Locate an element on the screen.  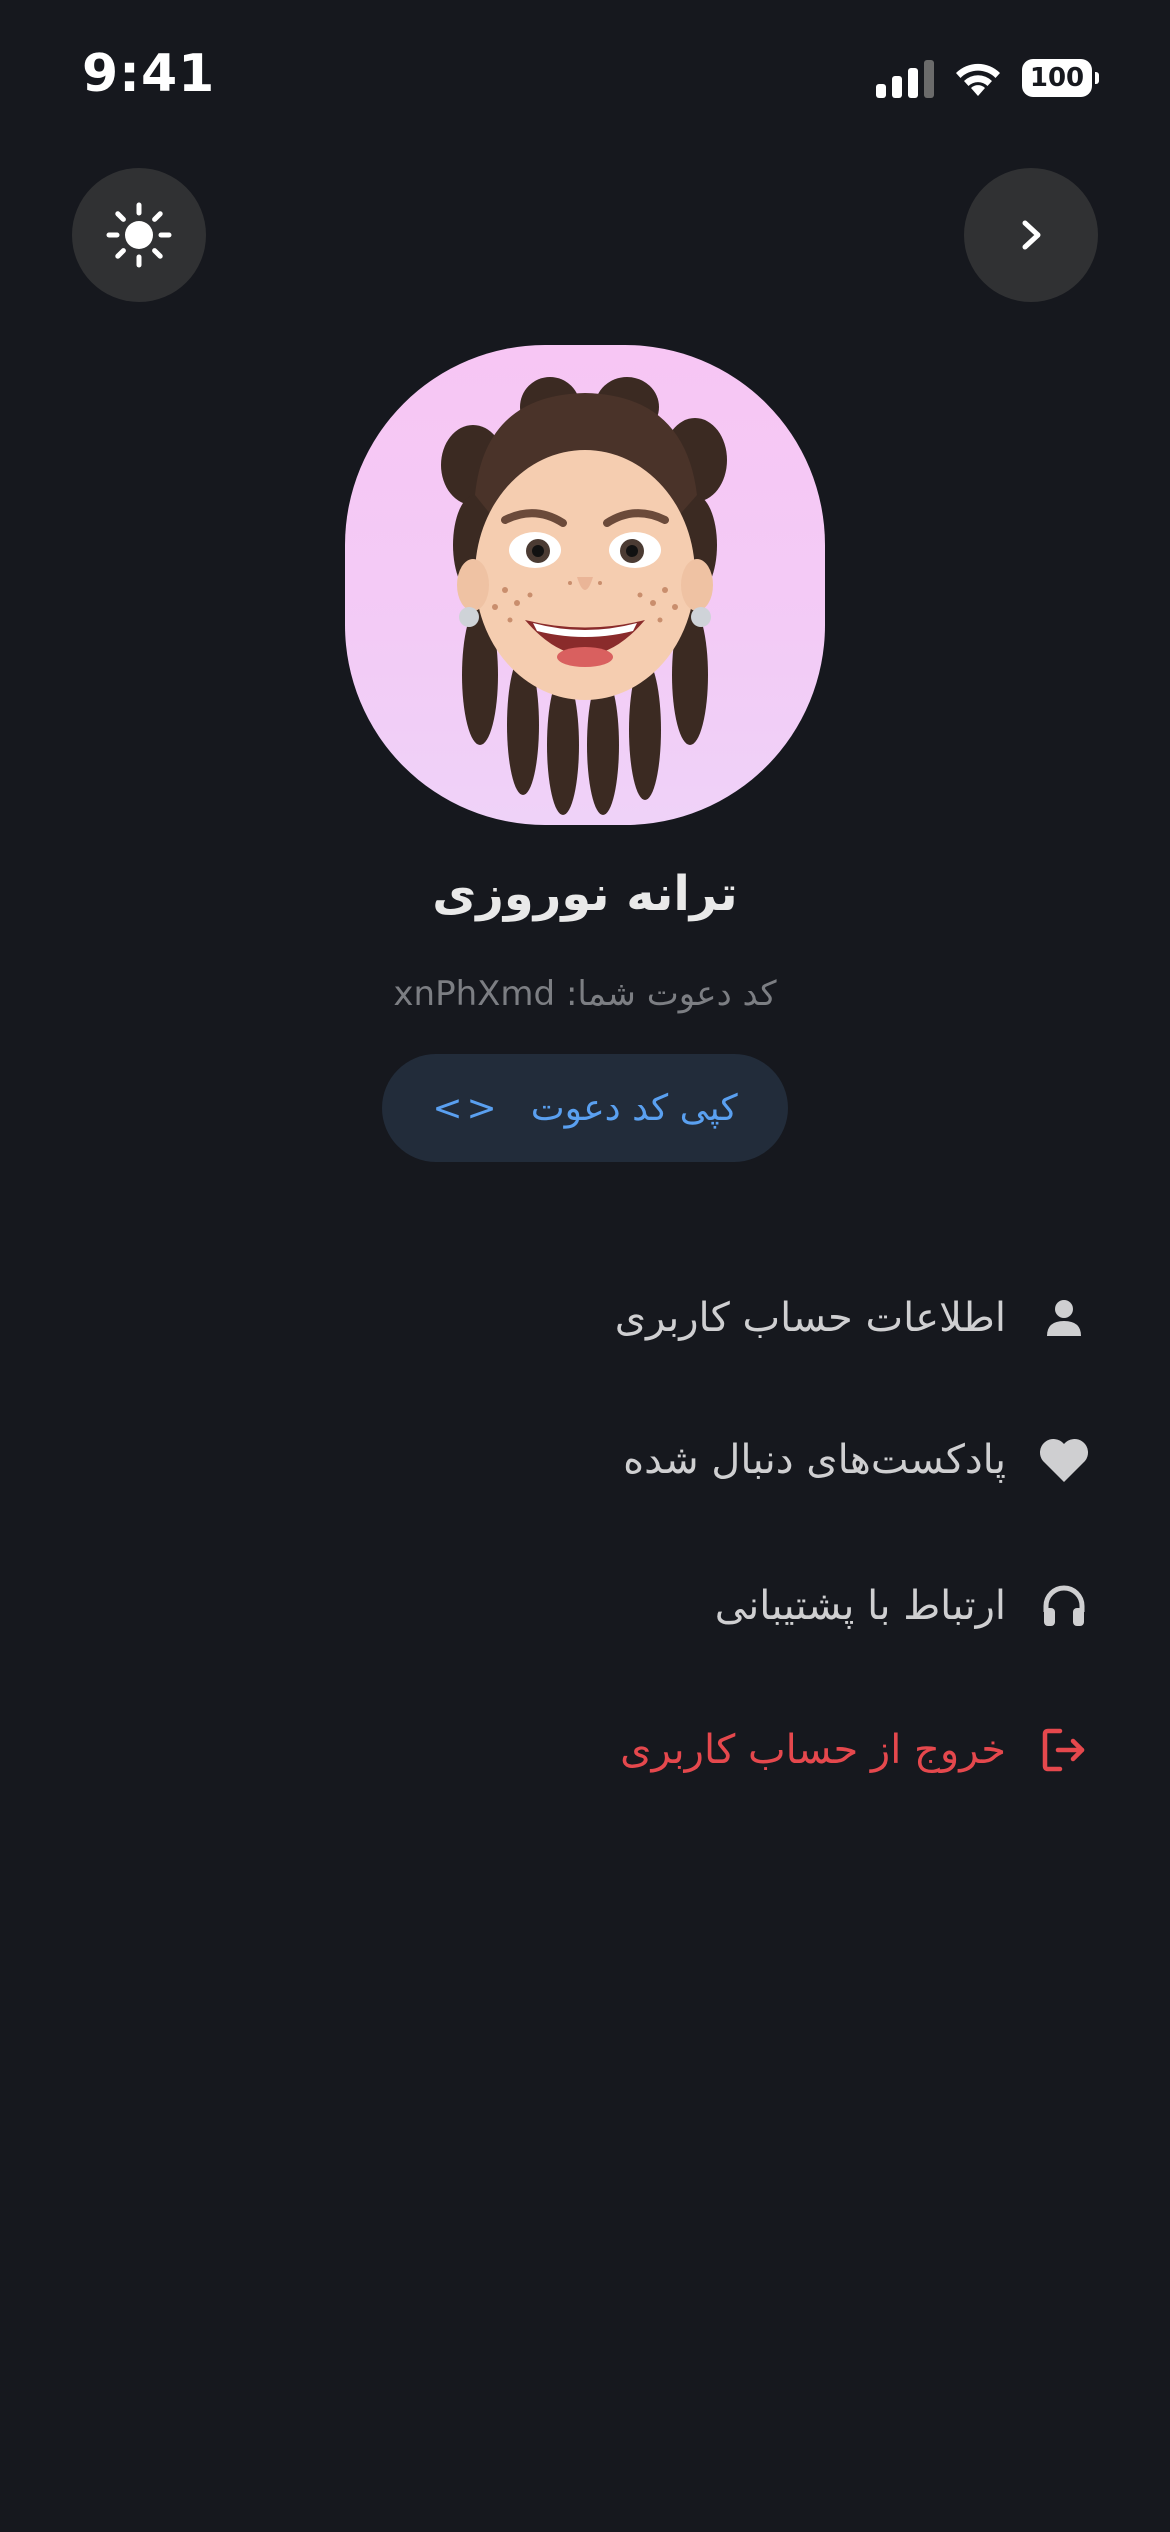
theme-toggle-button is located at coordinates (139, 235).